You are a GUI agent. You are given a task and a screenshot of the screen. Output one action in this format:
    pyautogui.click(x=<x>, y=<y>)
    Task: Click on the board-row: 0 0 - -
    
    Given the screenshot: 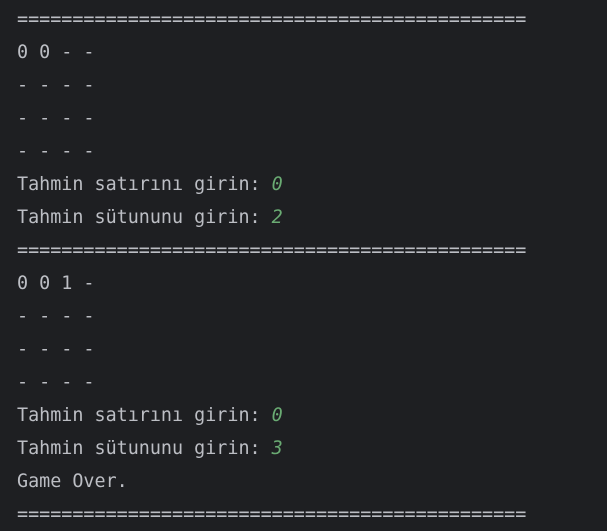 What is the action you would take?
    pyautogui.click(x=56, y=52)
    